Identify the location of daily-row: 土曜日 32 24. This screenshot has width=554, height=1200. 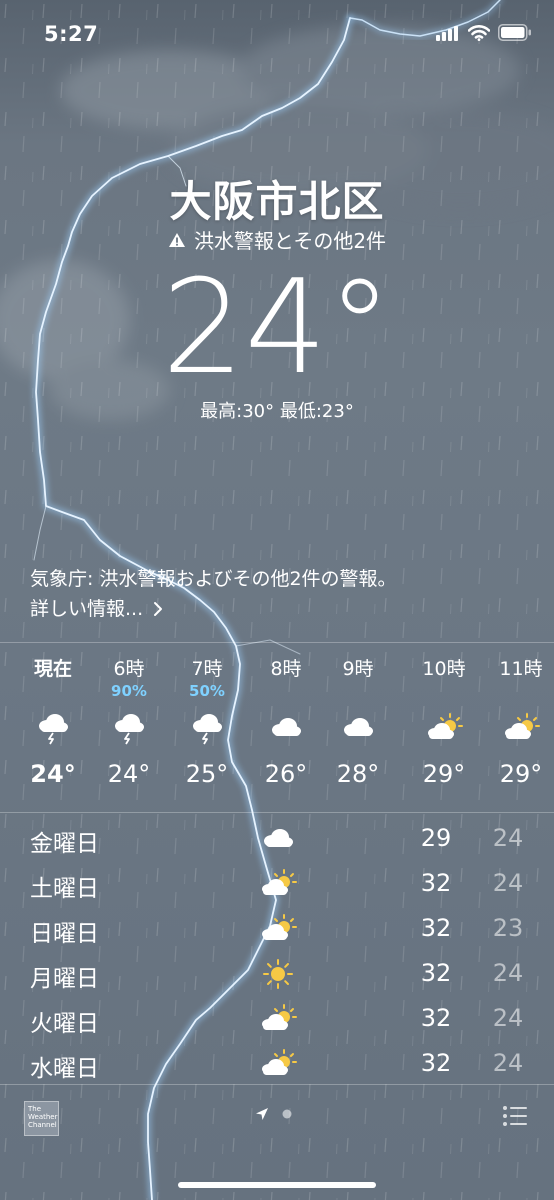
(277, 885).